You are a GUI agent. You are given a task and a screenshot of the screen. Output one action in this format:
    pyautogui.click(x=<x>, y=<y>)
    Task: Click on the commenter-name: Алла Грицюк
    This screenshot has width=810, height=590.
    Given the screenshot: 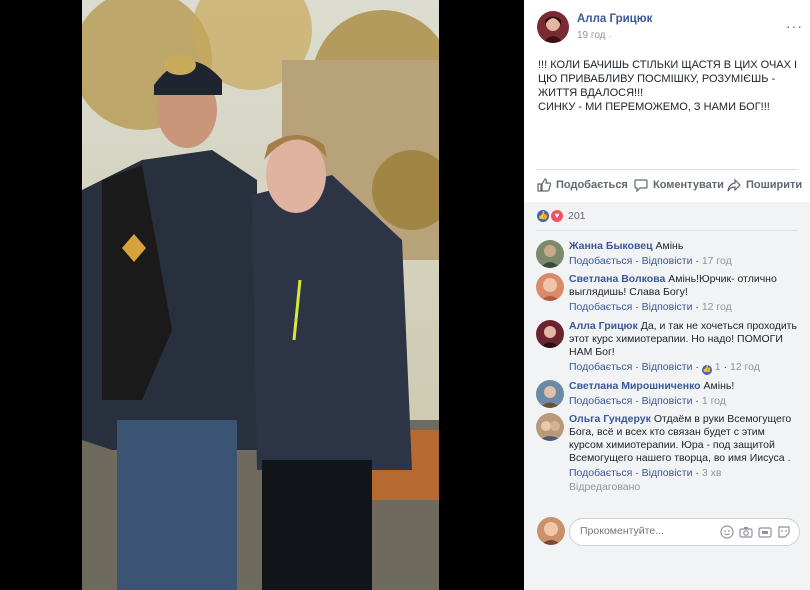 What is the action you would take?
    pyautogui.click(x=603, y=326)
    